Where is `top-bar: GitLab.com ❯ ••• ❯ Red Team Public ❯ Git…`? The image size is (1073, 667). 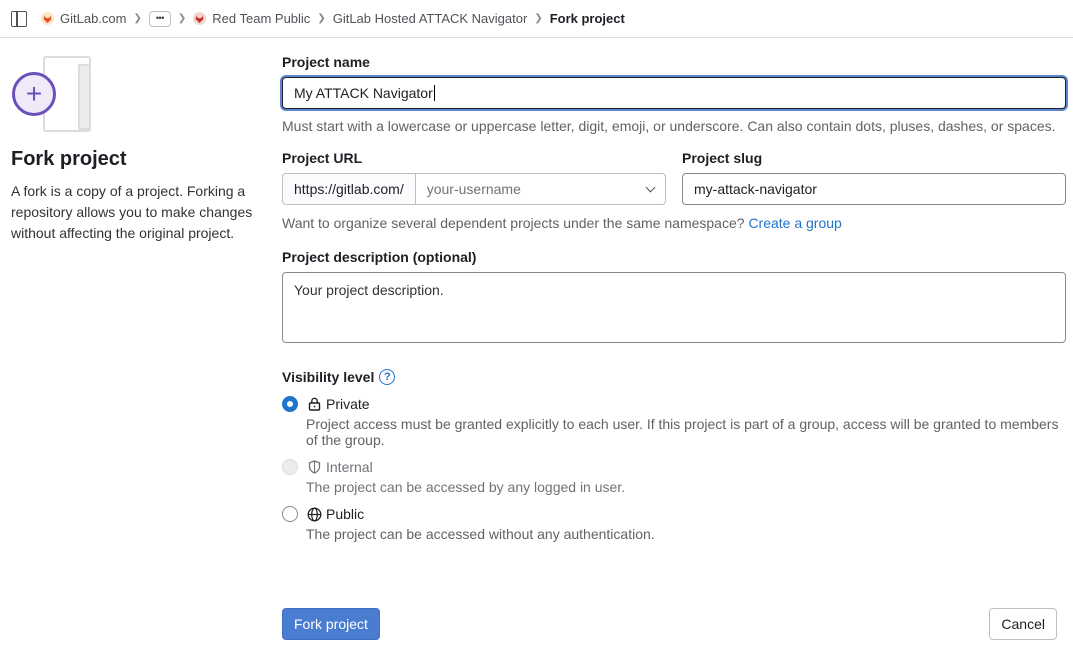 top-bar: GitLab.com ❯ ••• ❯ Red Team Public ❯ Git… is located at coordinates (536, 19).